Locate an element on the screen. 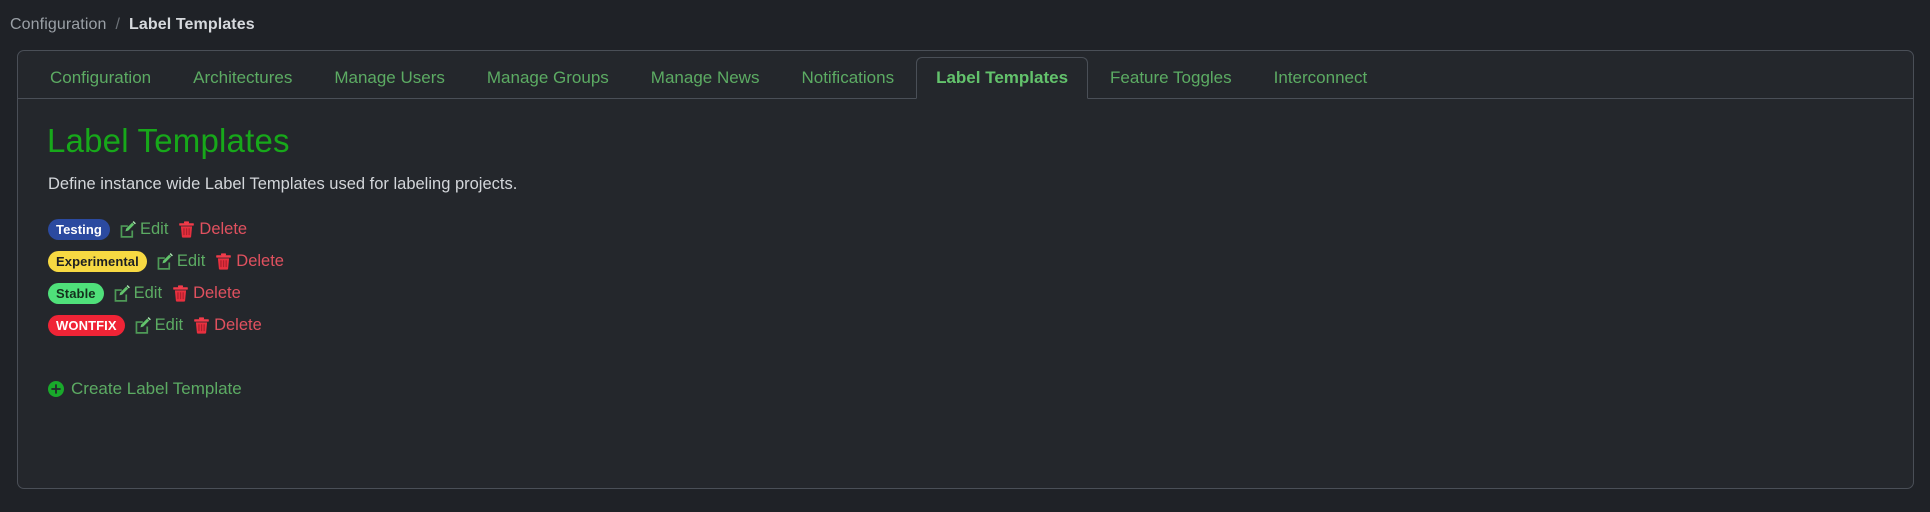  tab-label: Feature Toggles is located at coordinates (1171, 77).